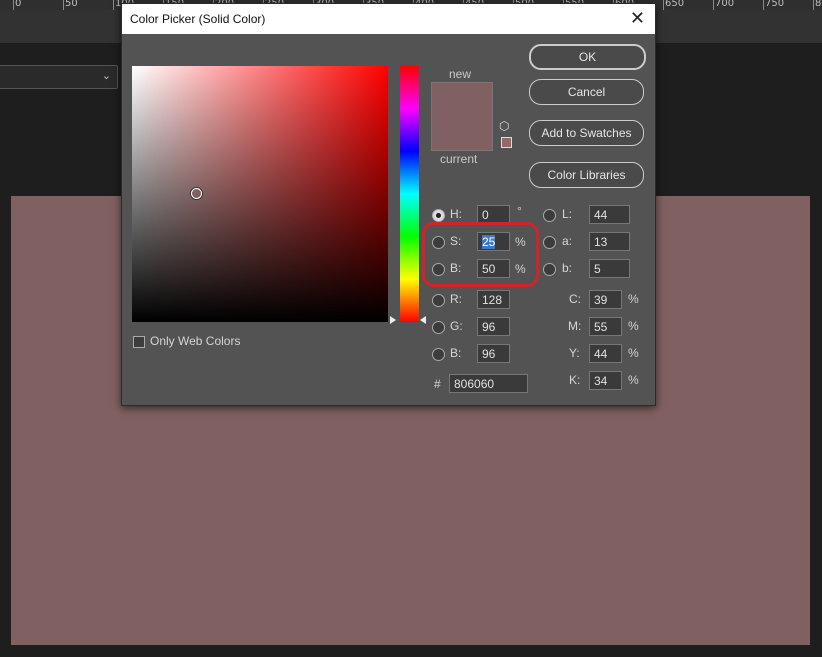 The width and height of the screenshot is (822, 657). What do you see at coordinates (504, 126) in the screenshot?
I see `web-safe-cube-icon: ⬡` at bounding box center [504, 126].